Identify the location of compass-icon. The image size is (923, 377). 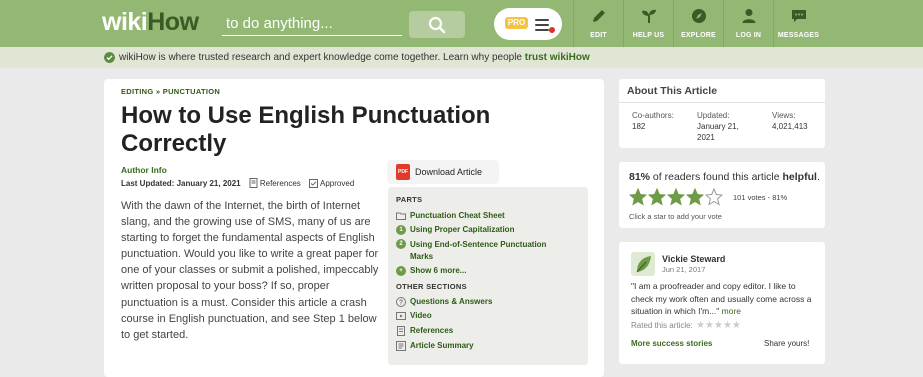
(698, 16).